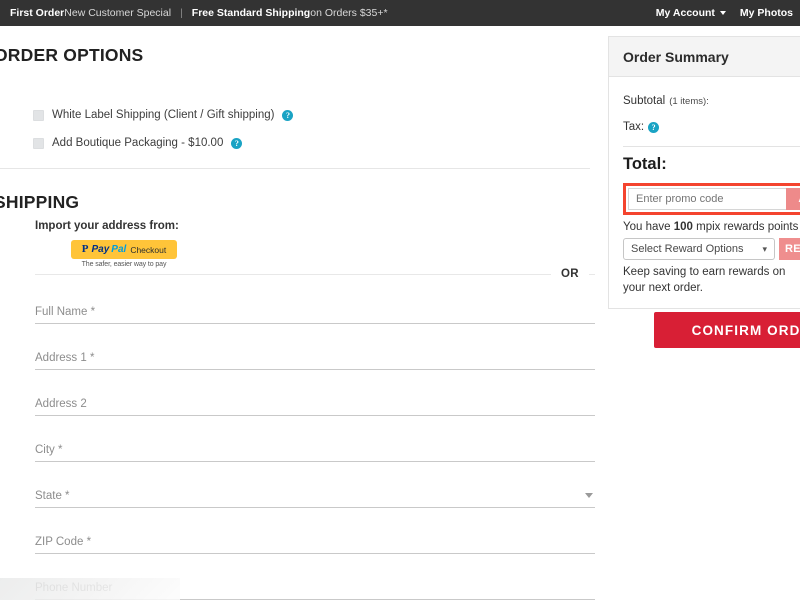 The image size is (800, 600). I want to click on checkbox-white-label-shipping, so click(38, 115).